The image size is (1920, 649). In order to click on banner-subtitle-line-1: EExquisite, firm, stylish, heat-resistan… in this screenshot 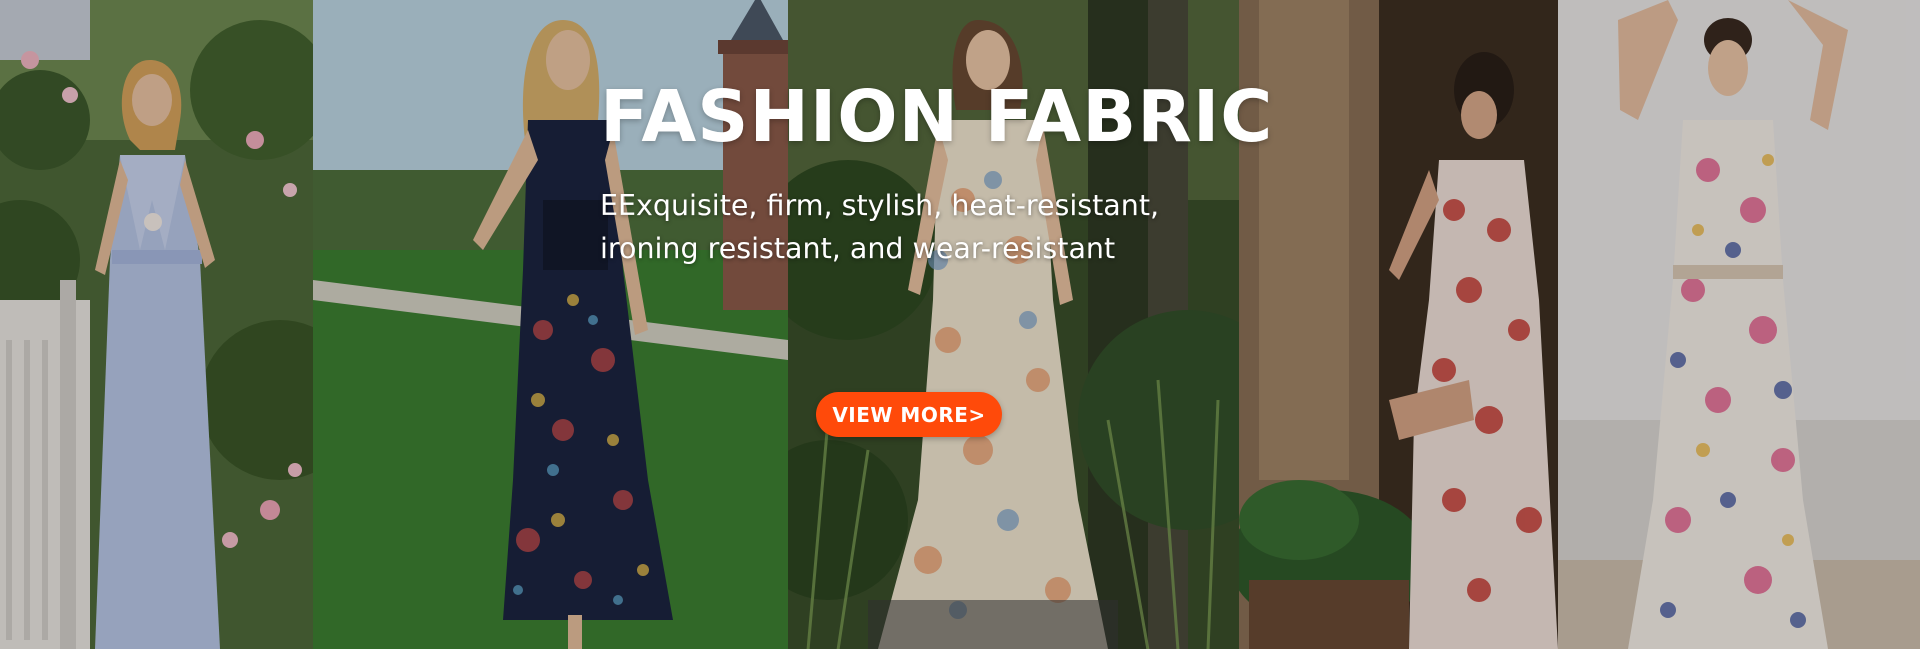, I will do `click(880, 205)`.